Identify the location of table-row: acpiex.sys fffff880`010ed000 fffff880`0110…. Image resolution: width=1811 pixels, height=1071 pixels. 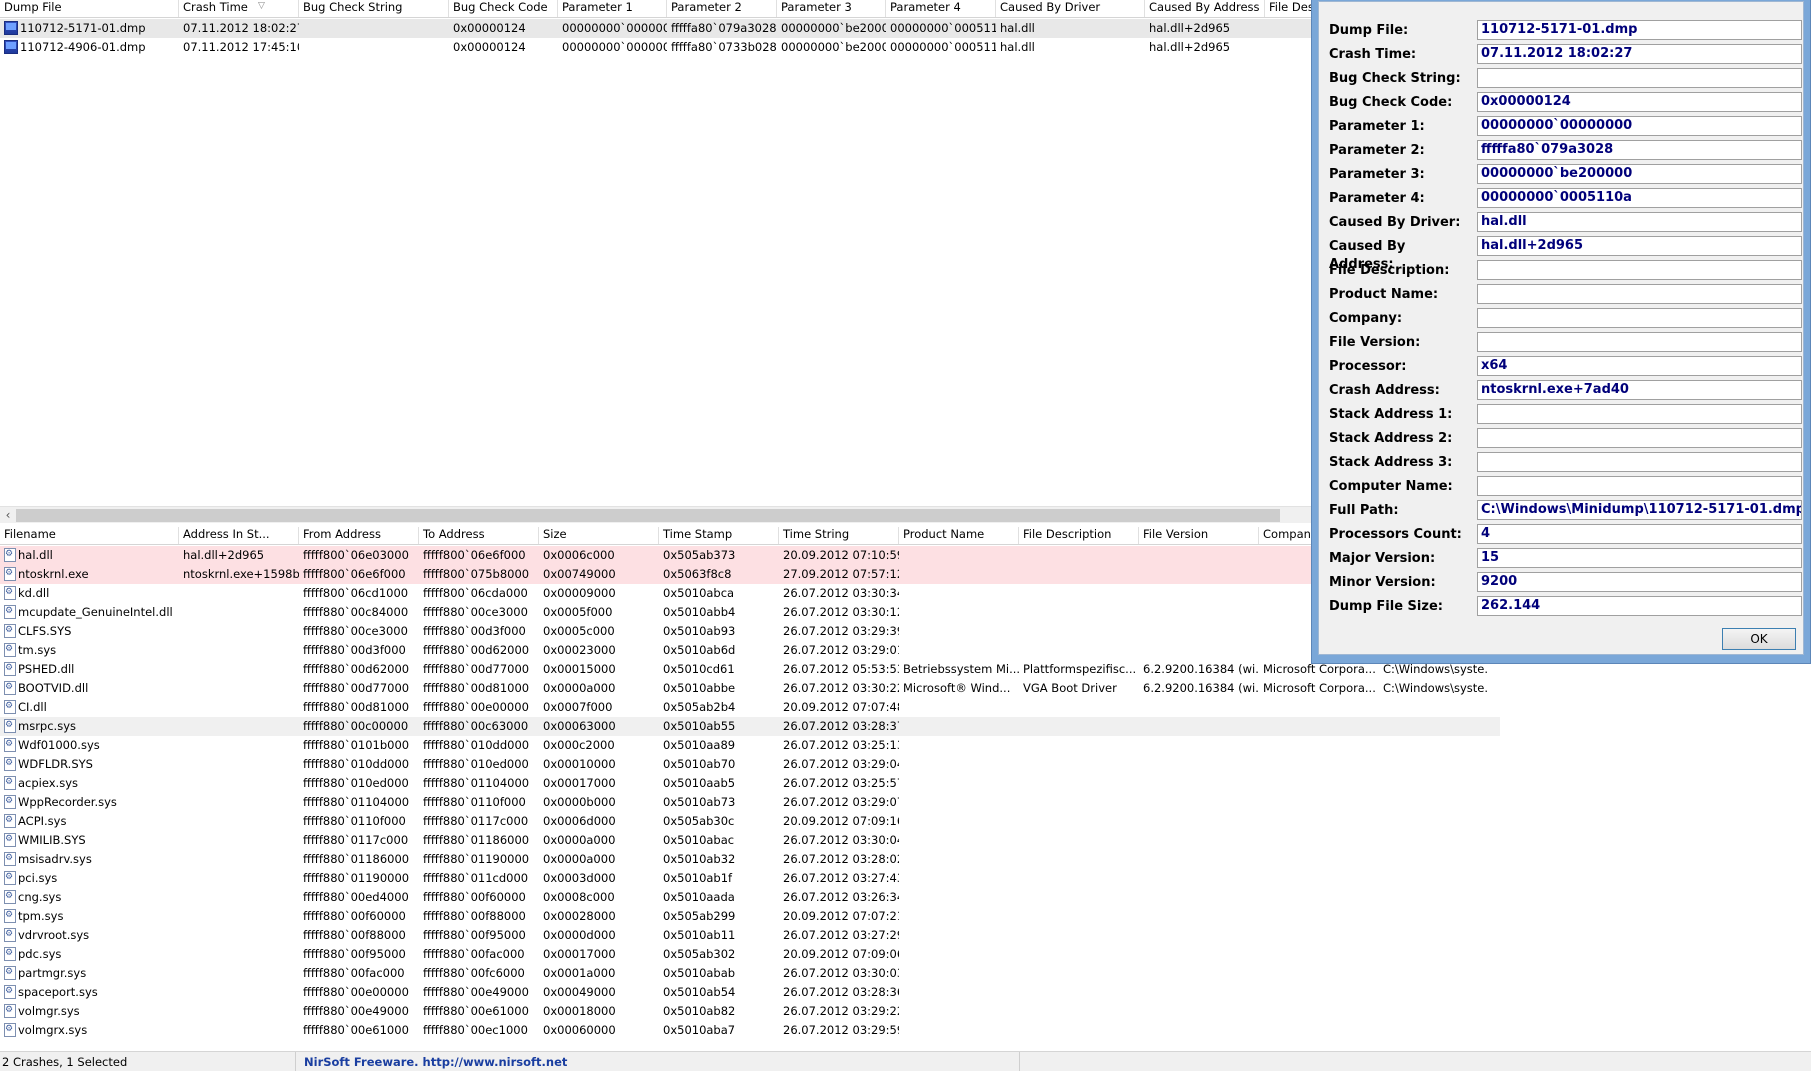
(655, 783).